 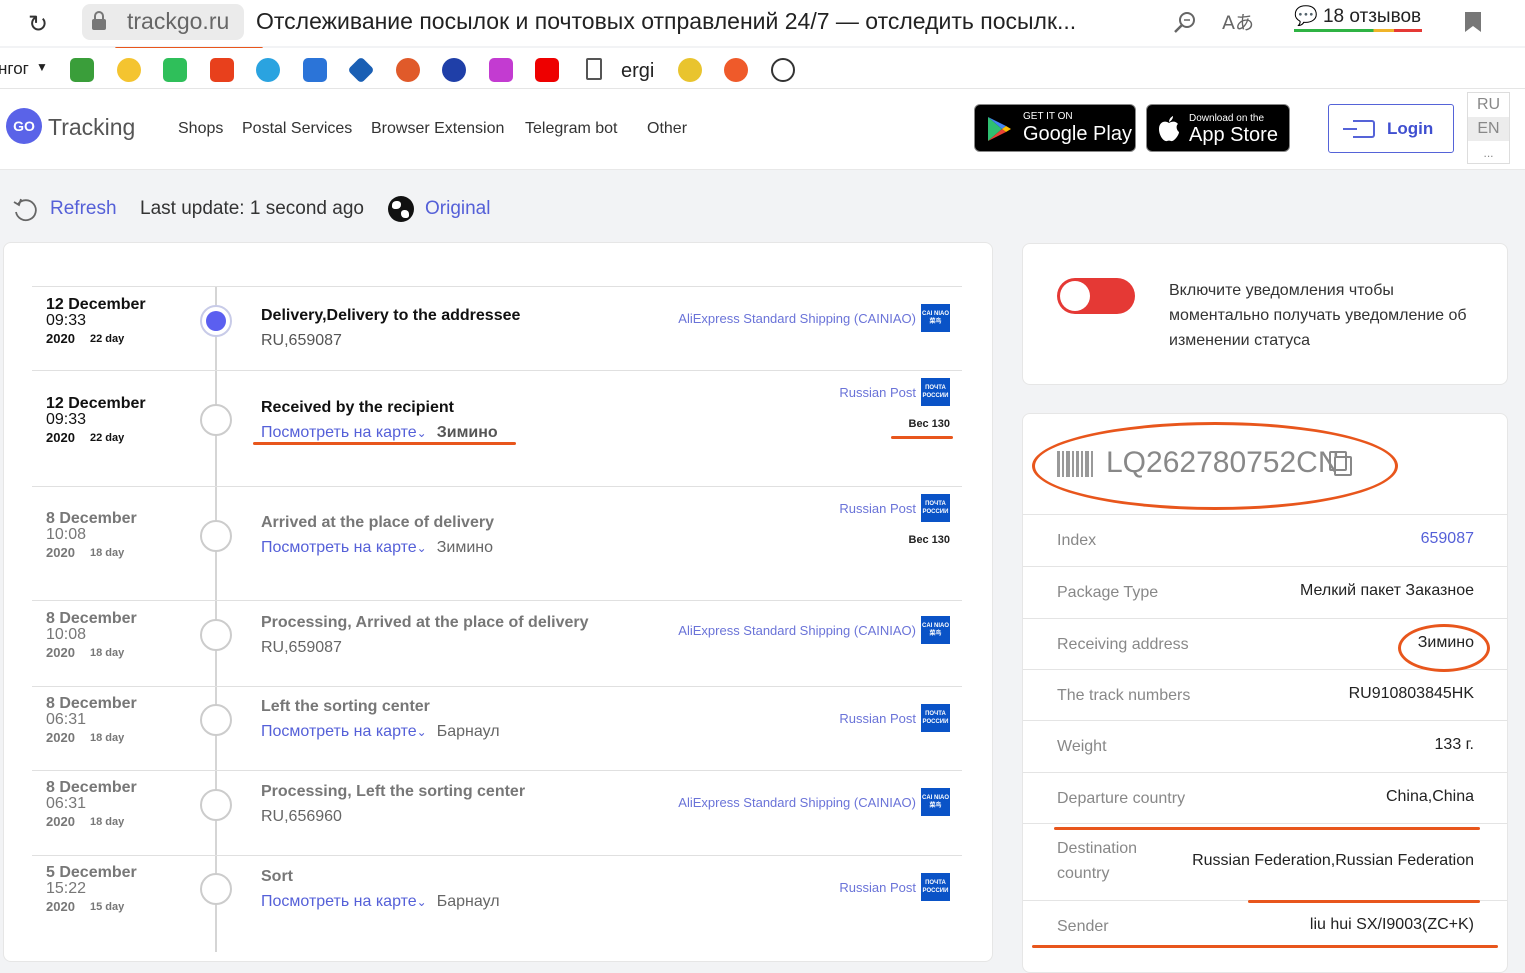 What do you see at coordinates (178, 21) in the screenshot?
I see `url-text: trackgo.ru` at bounding box center [178, 21].